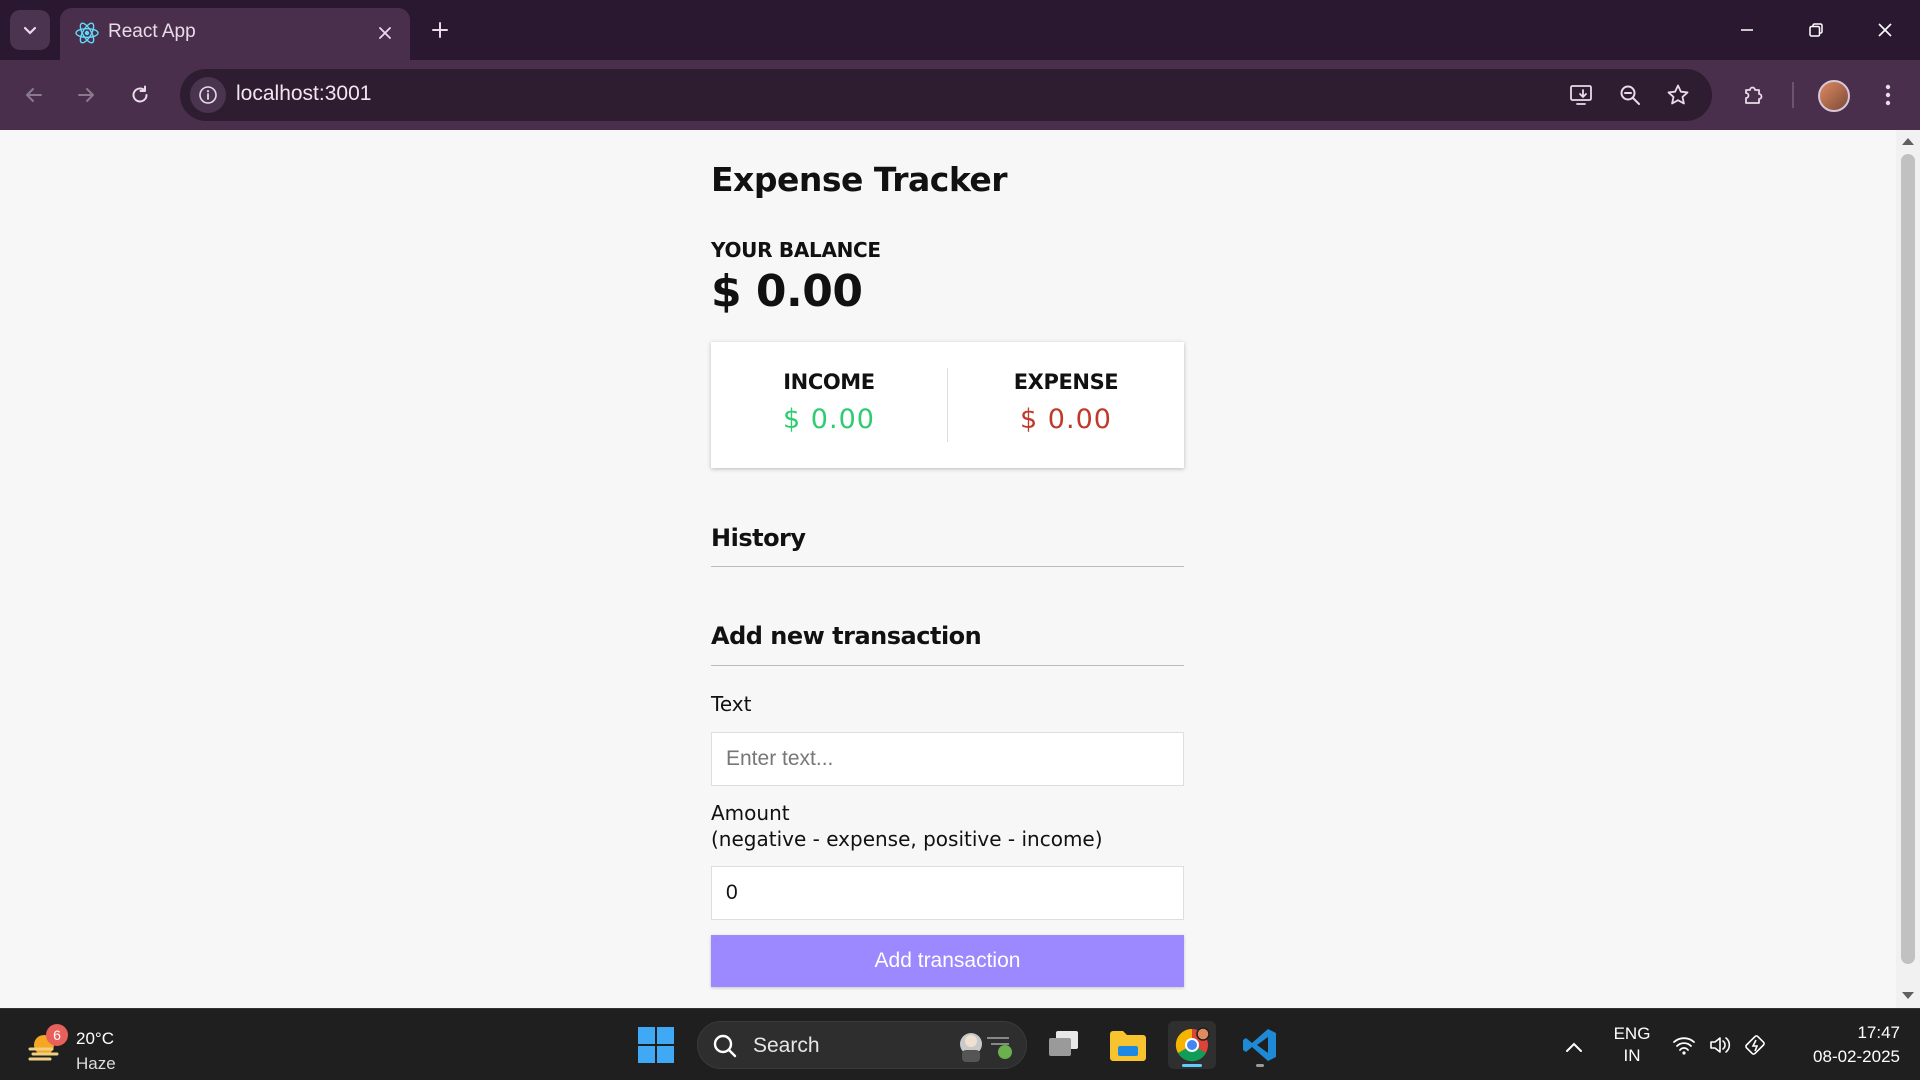  I want to click on restore-icon, so click(1816, 30).